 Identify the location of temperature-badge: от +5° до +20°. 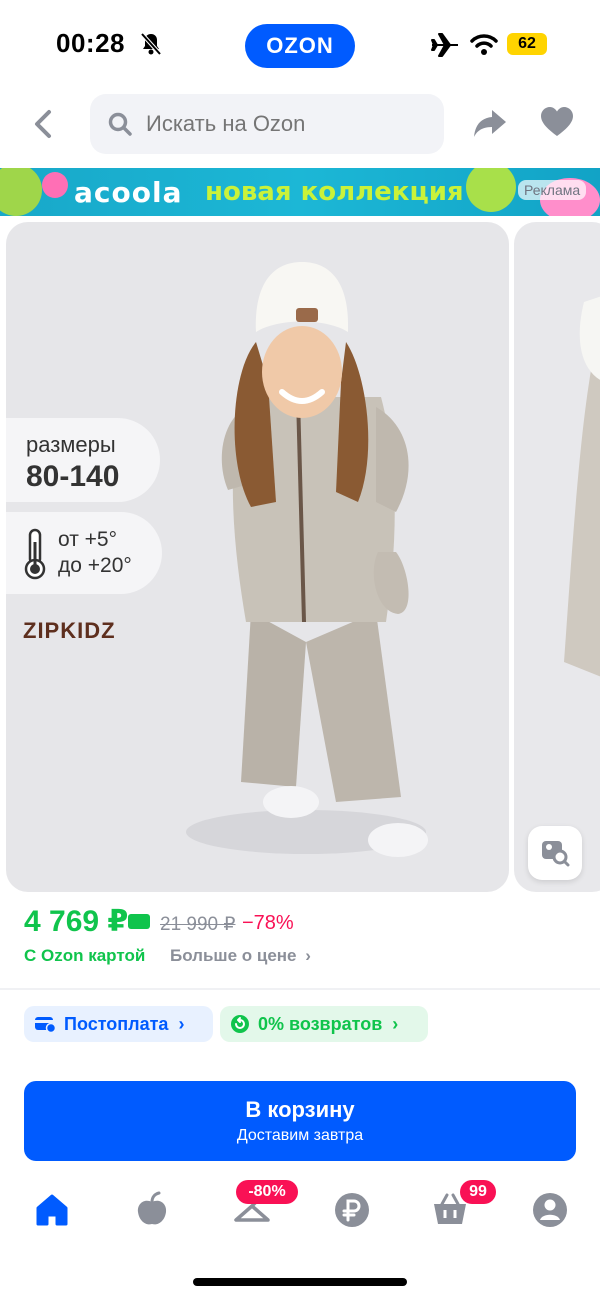
(84, 553).